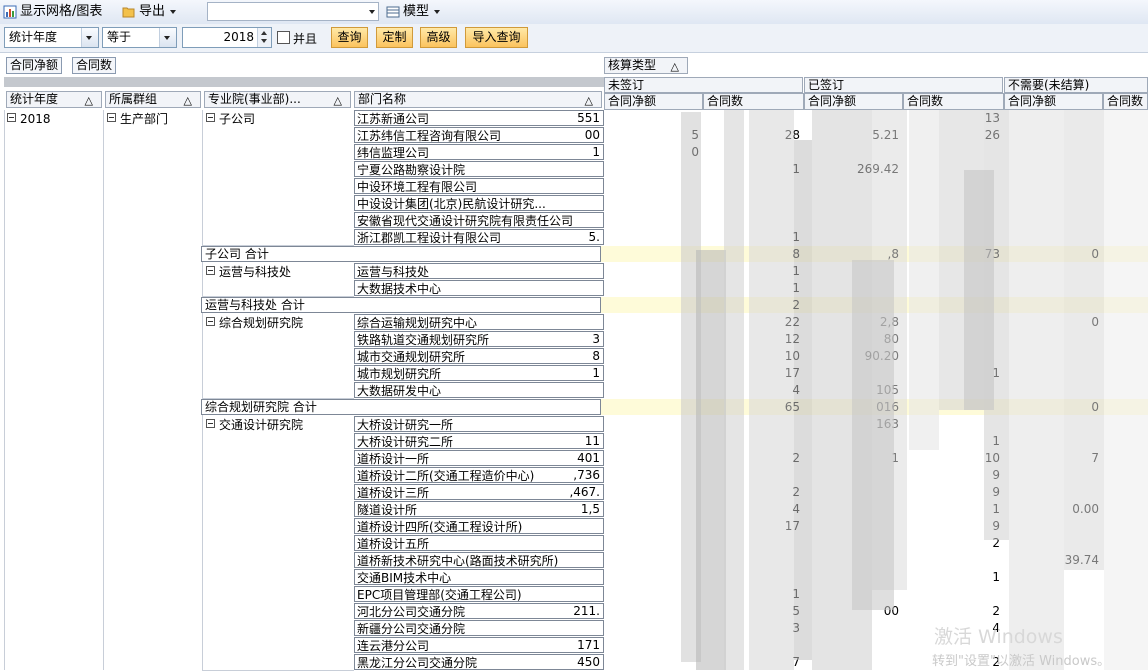 This screenshot has height=671, width=1148. Describe the element at coordinates (401, 305) in the screenshot. I see `subtotal-label: 运营与科技处 合计` at that location.